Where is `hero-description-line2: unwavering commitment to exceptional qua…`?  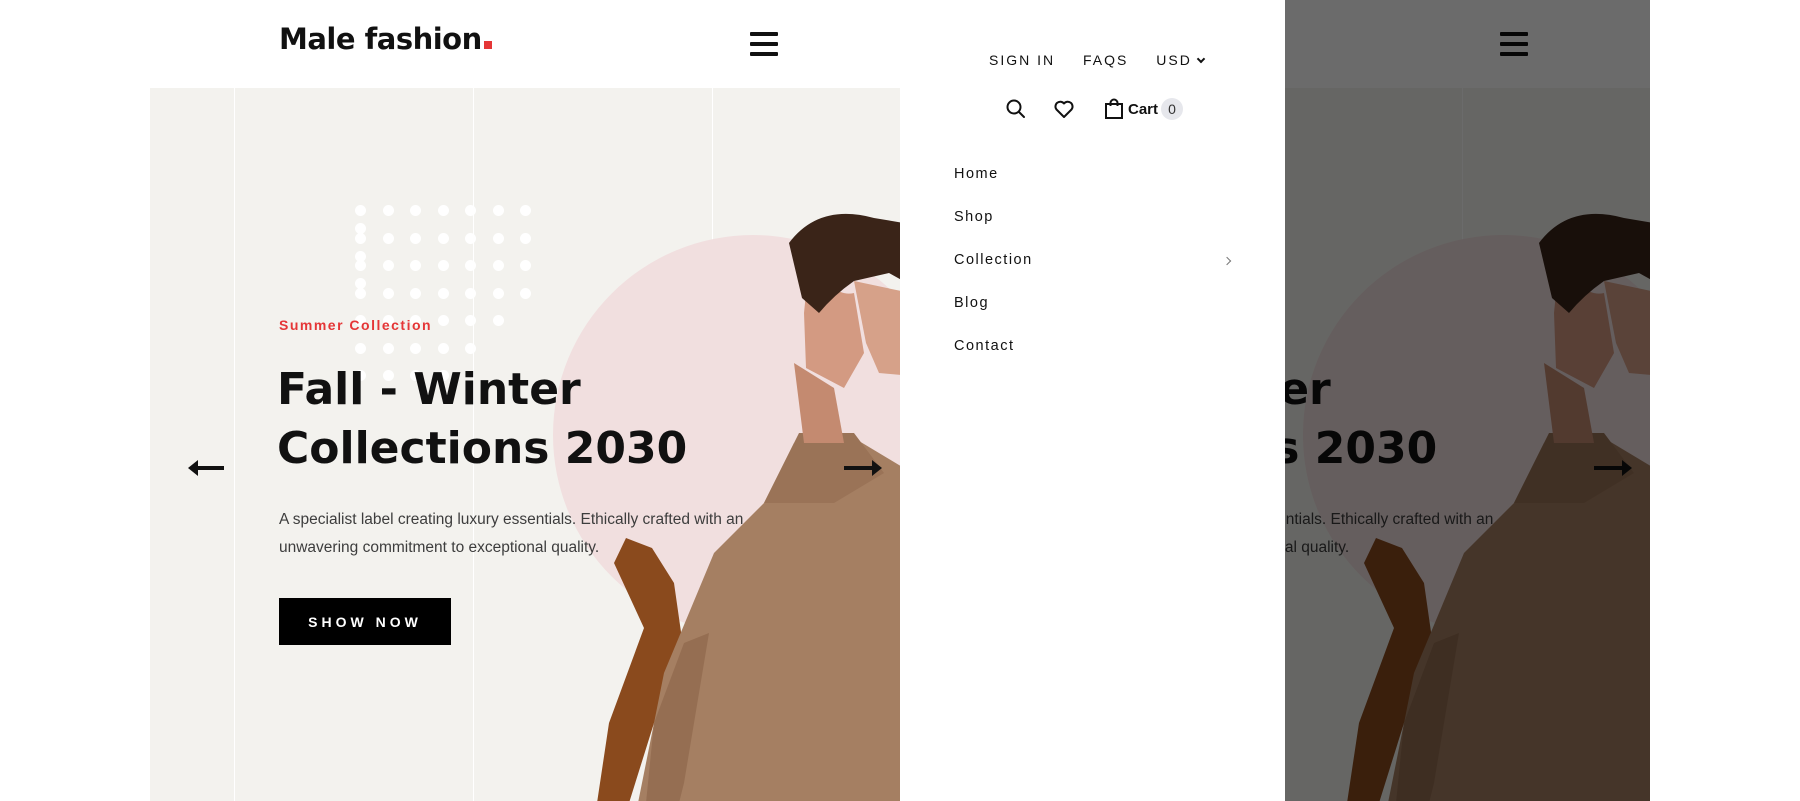
hero-description-line2: unwavering commitment to exceptional qua… is located at coordinates (439, 547).